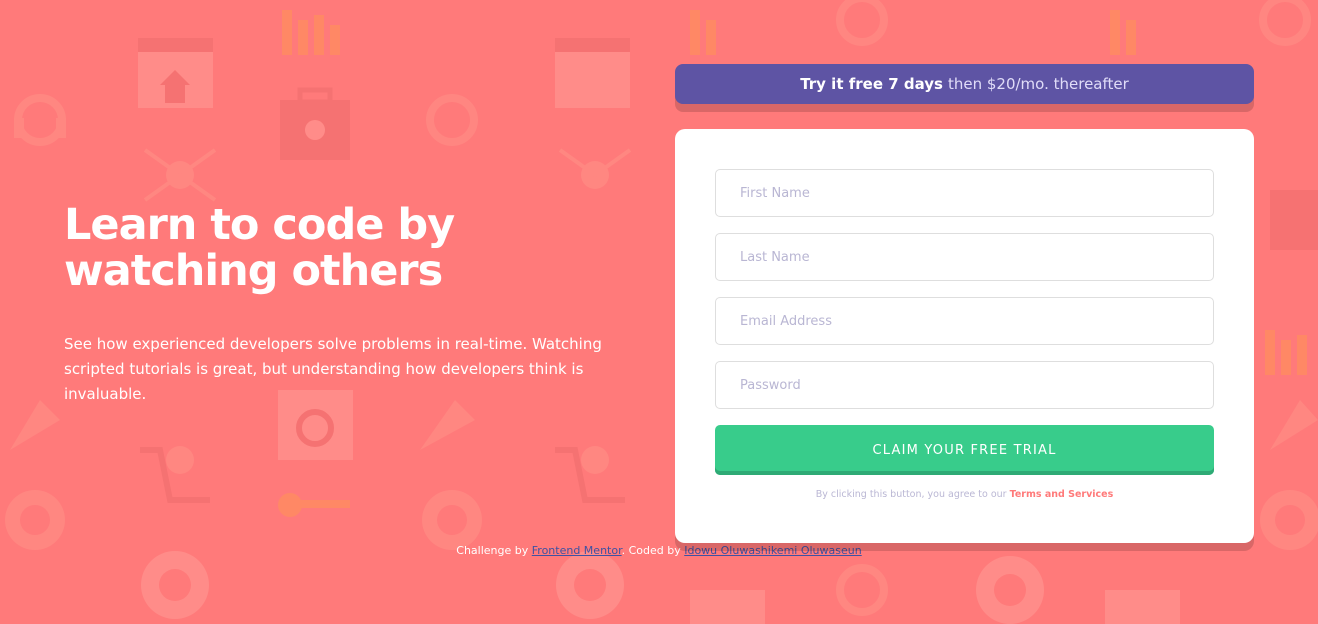 Image resolution: width=1318 pixels, height=624 pixels. What do you see at coordinates (40, 120) in the screenshot?
I see `headset-icon` at bounding box center [40, 120].